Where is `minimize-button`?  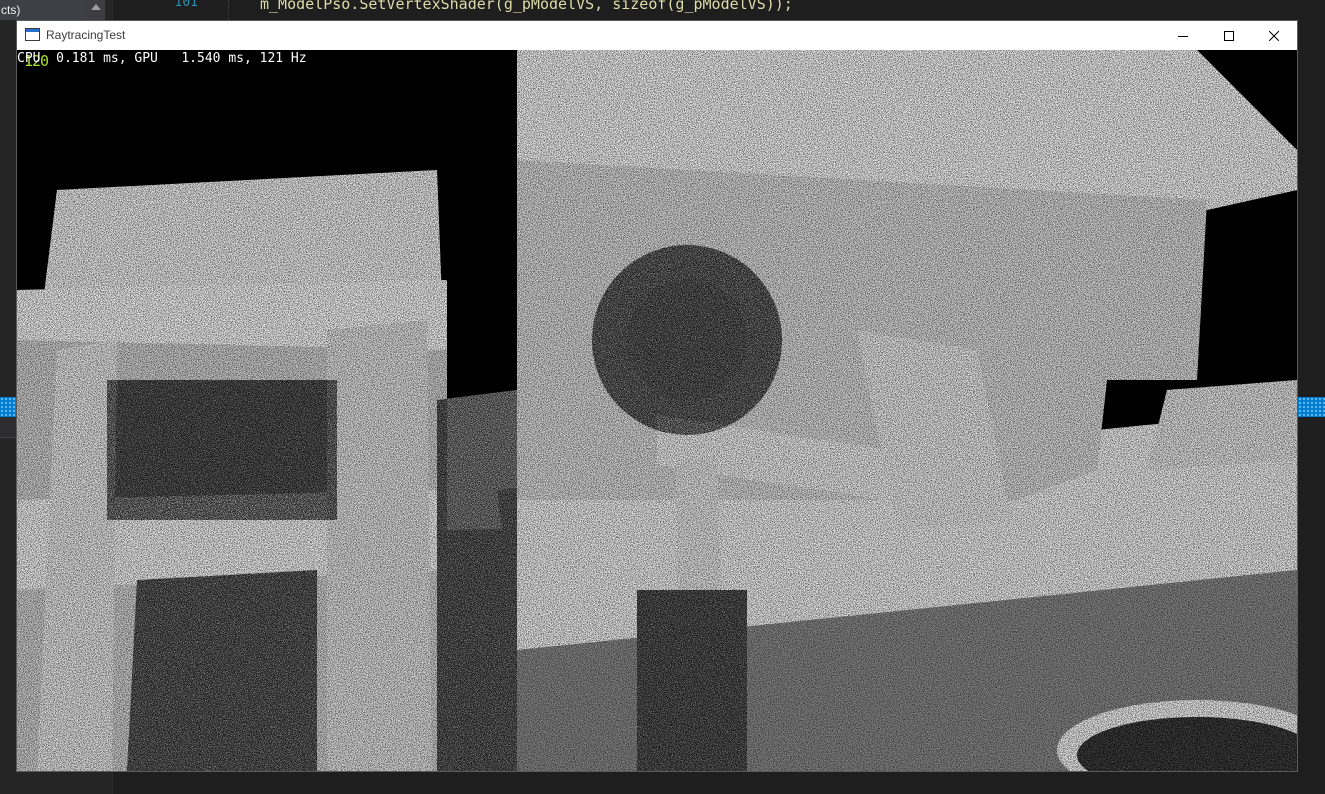 minimize-button is located at coordinates (1183, 35).